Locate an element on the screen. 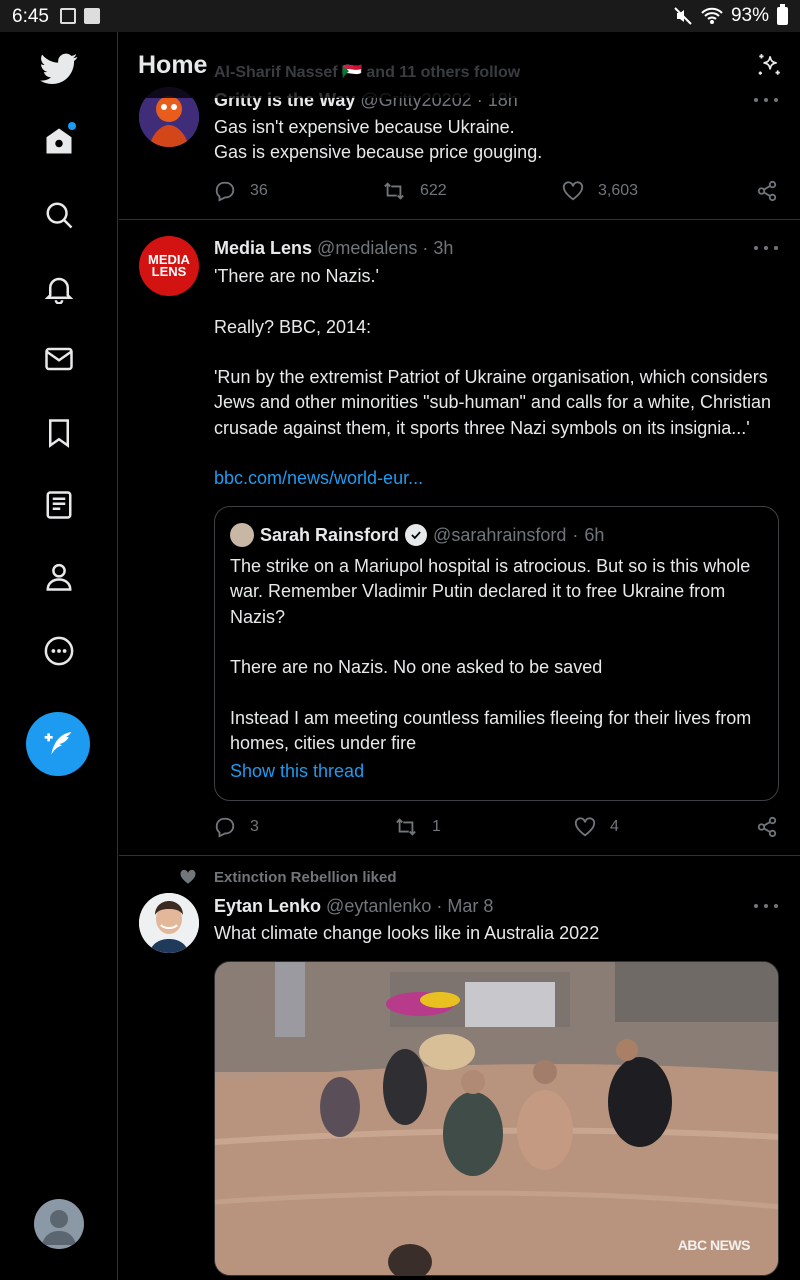  sparkle-icon is located at coordinates (769, 67).